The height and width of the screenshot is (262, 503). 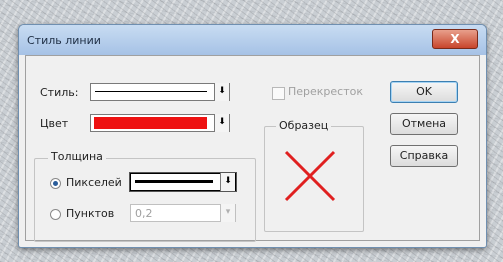 What do you see at coordinates (310, 176) in the screenshot?
I see `line-sample-preview` at bounding box center [310, 176].